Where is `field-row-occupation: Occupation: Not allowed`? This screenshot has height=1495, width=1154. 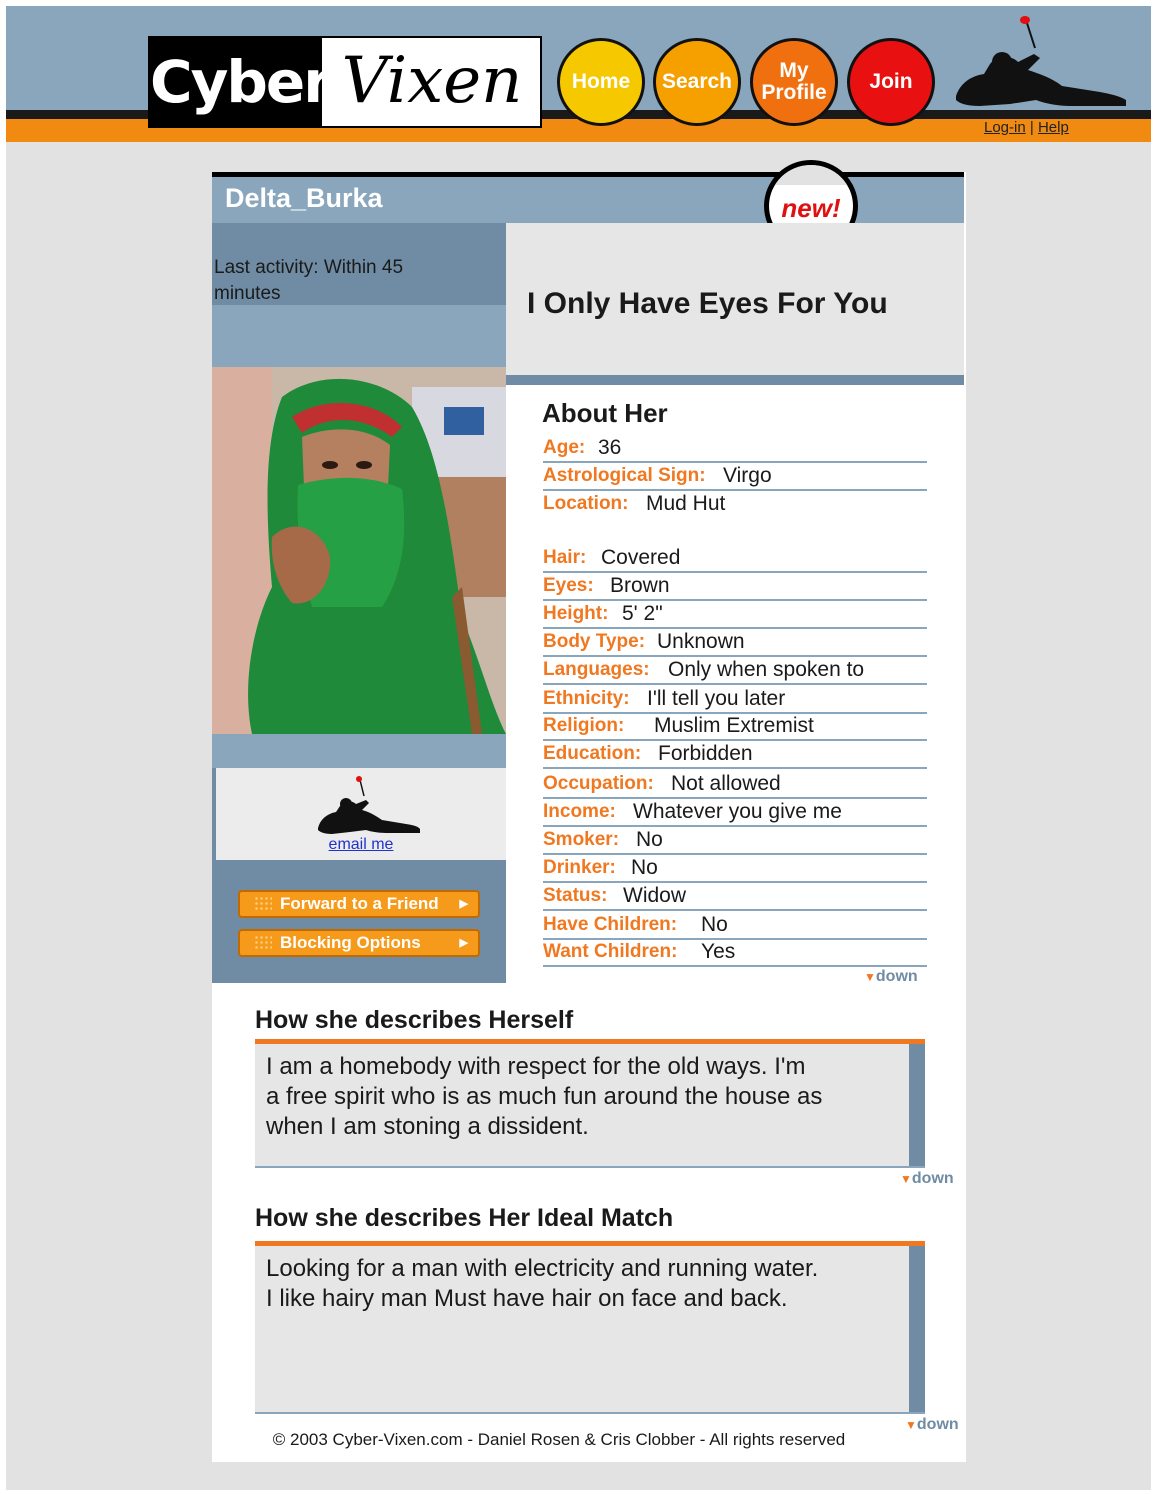
field-row-occupation: Occupation: Not allowed is located at coordinates (735, 784).